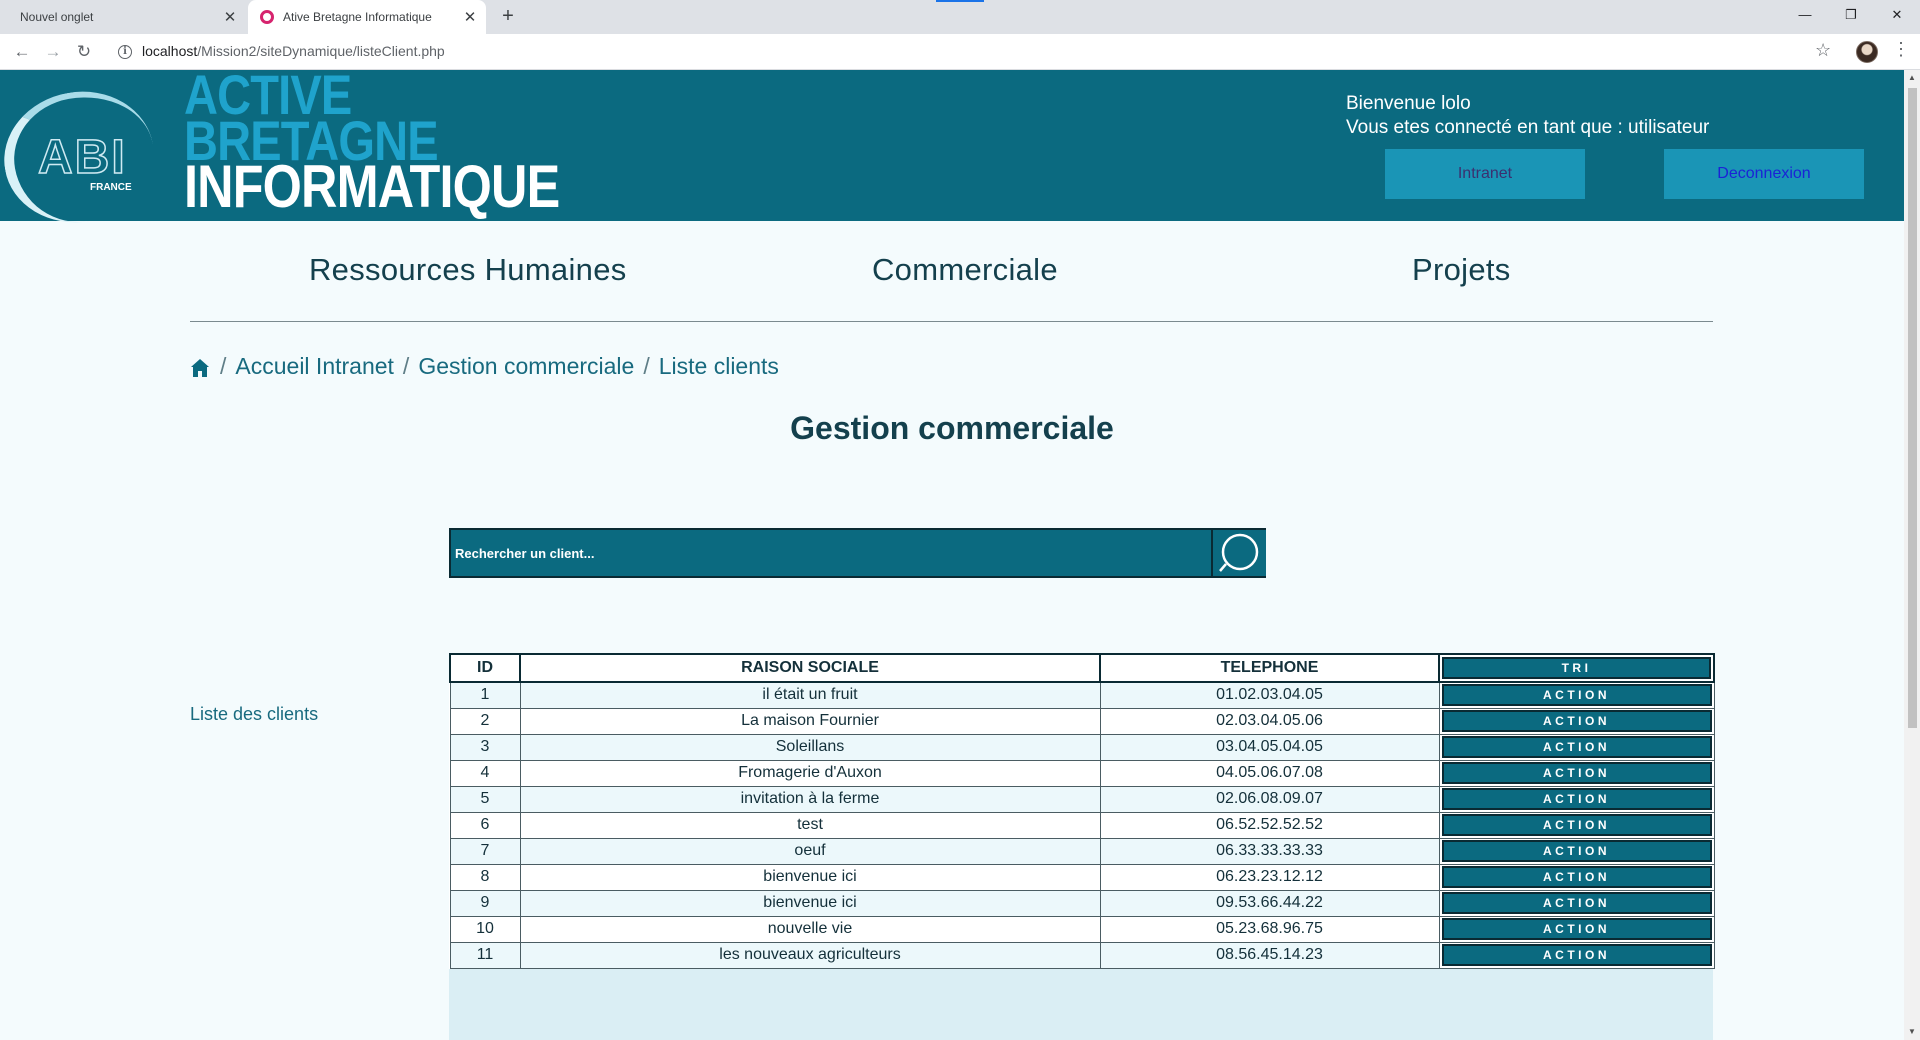  I want to click on client-phone-cell: 06.52.52.52.52, so click(1269, 825).